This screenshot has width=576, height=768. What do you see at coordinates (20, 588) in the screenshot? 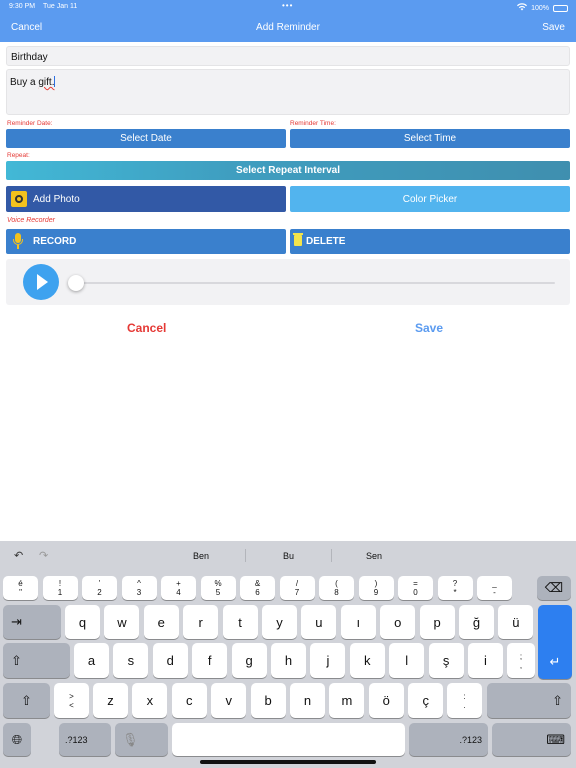
I see `number-key: é "` at bounding box center [20, 588].